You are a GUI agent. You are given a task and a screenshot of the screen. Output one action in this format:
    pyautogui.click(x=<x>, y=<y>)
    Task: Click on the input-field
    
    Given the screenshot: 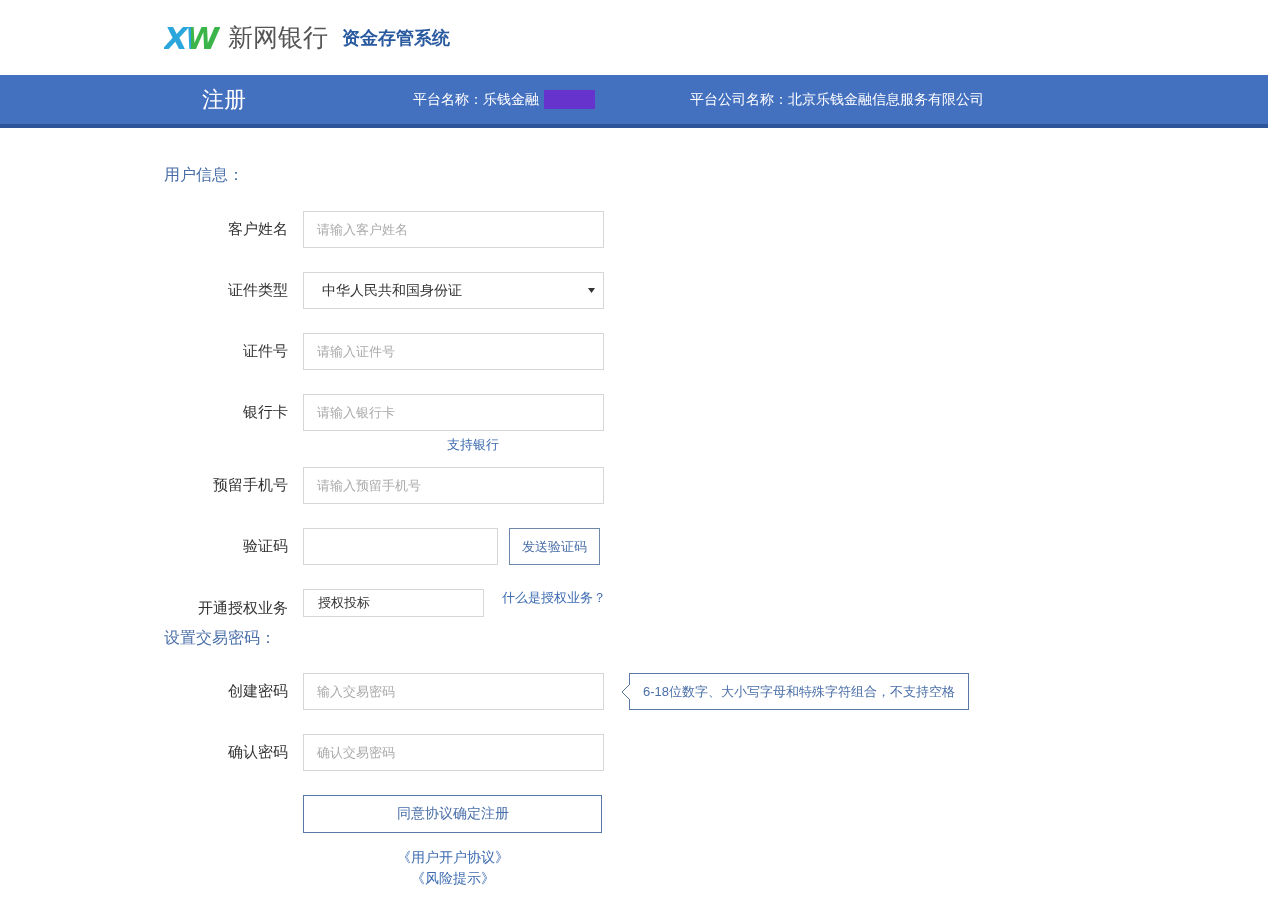 What is the action you would take?
    pyautogui.click(x=400, y=546)
    